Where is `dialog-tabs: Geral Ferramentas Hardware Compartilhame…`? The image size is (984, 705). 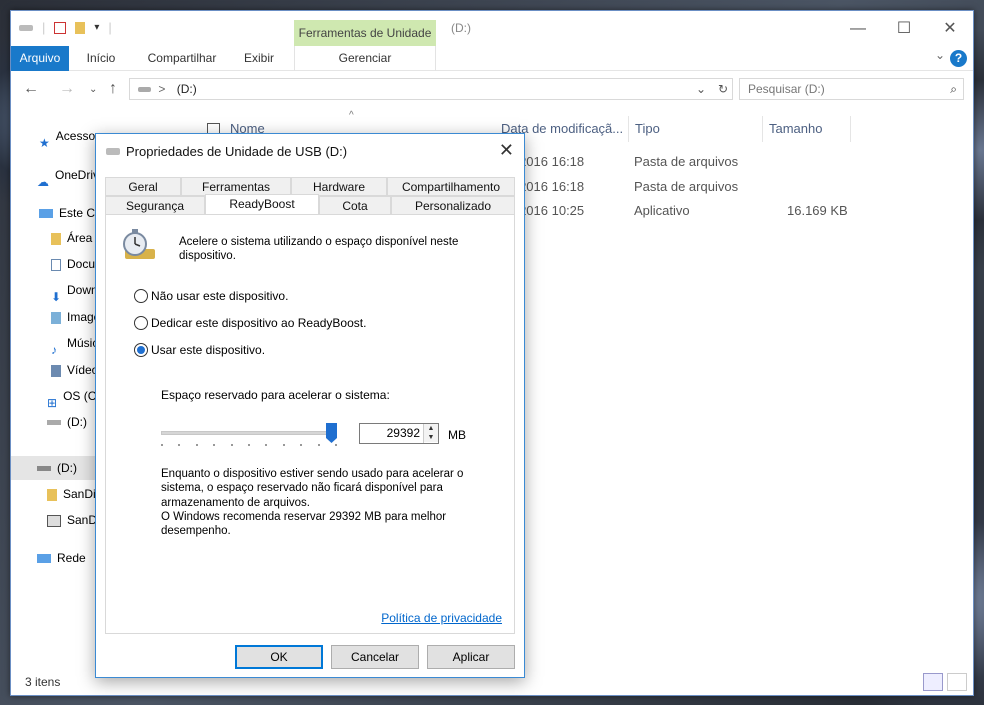 dialog-tabs: Geral Ferramentas Hardware Compartilhame… is located at coordinates (310, 196).